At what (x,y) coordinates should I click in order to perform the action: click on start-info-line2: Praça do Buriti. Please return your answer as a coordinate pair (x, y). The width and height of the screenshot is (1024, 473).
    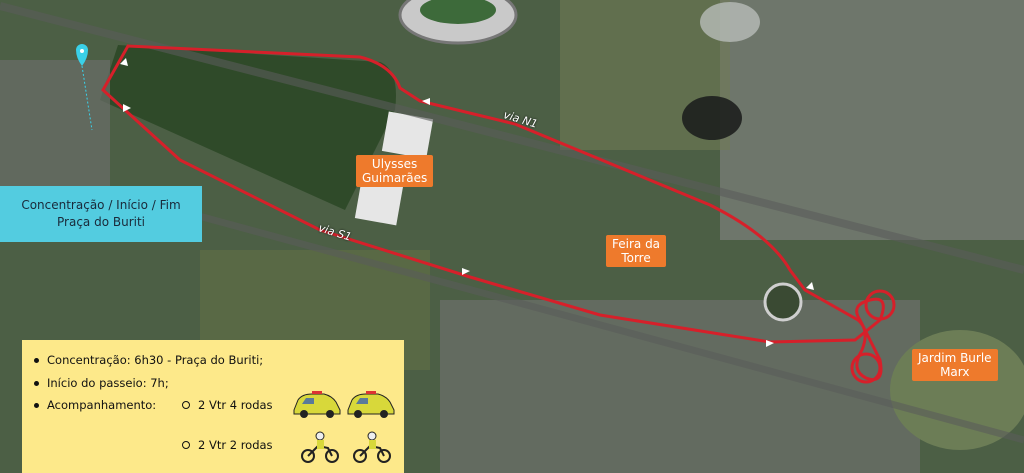
    Looking at the image, I should click on (101, 222).